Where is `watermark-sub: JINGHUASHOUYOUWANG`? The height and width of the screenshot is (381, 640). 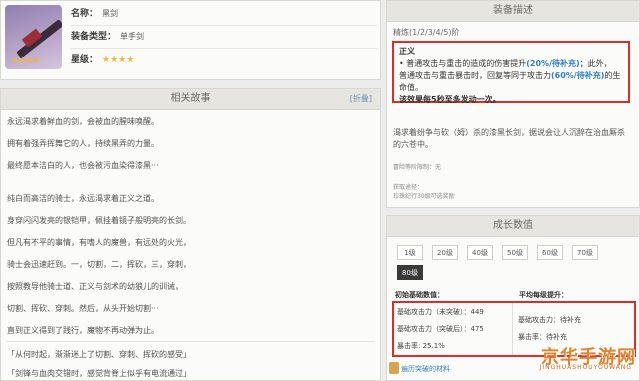
watermark-sub: JINGHUASHOUYOUWANG is located at coordinates (585, 367).